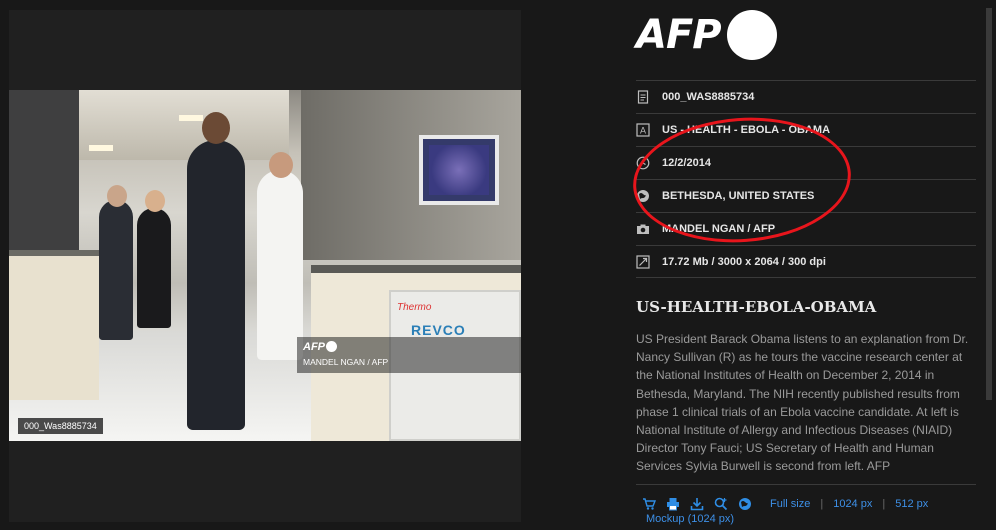 The height and width of the screenshot is (530, 996). I want to click on machine-brand: Thermo, so click(414, 307).